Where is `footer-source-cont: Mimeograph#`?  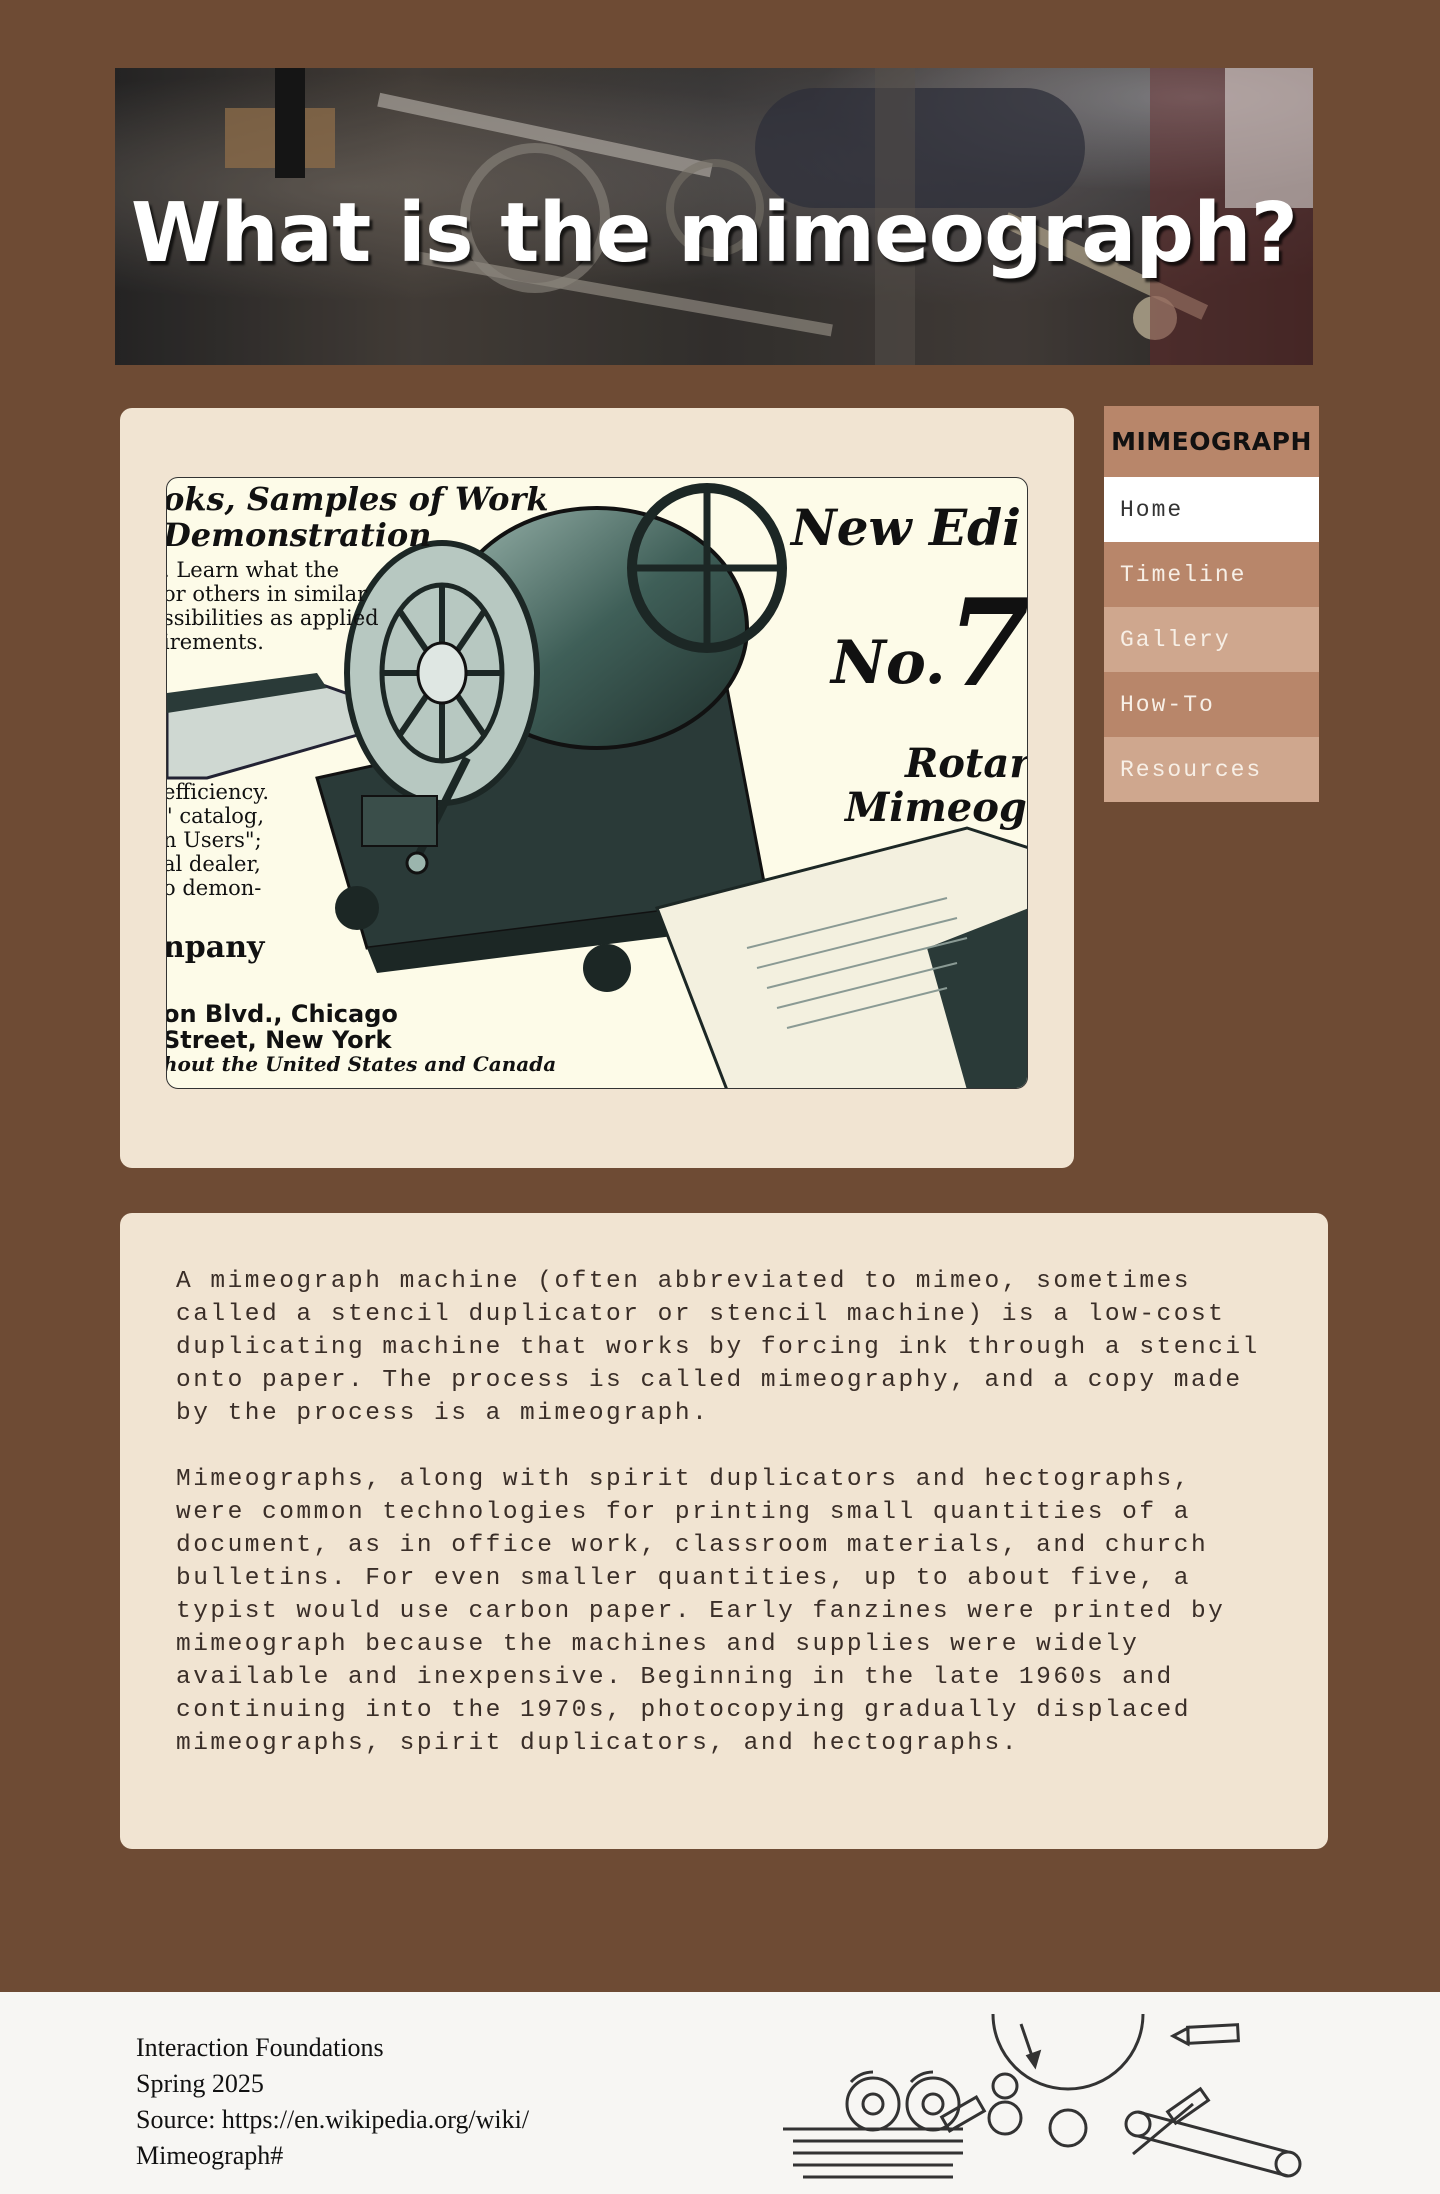
footer-source-cont: Mimeograph# is located at coordinates (210, 2155).